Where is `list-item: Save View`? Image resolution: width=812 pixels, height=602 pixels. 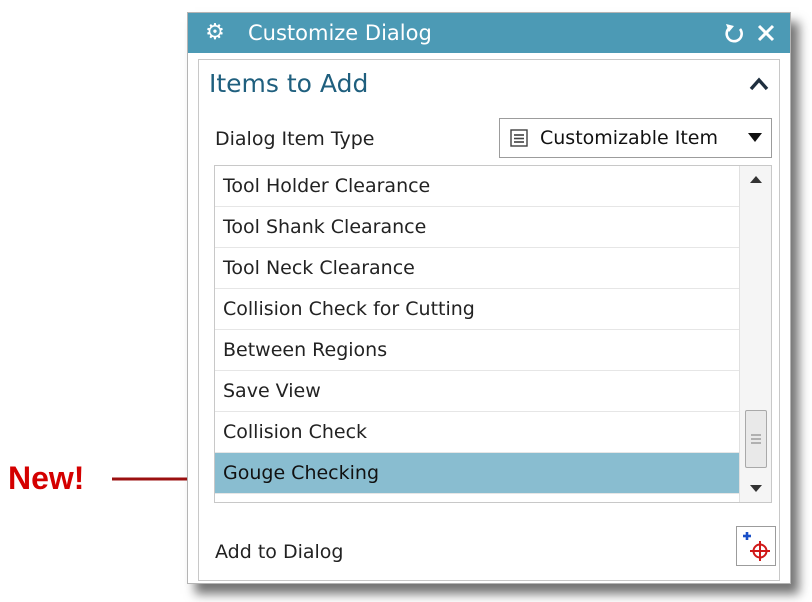 list-item: Save View is located at coordinates (477, 391).